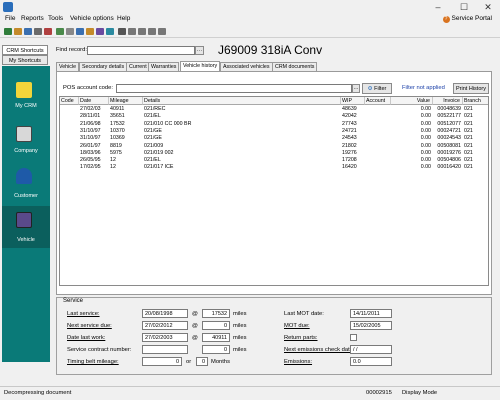  Describe the element at coordinates (8, 31) in the screenshot. I see `new-icon` at that location.